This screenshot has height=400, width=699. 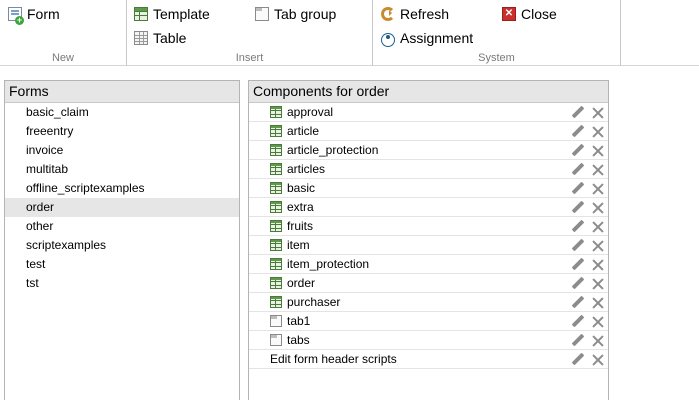 What do you see at coordinates (34, 14) in the screenshot?
I see `new-form-button: Form` at bounding box center [34, 14].